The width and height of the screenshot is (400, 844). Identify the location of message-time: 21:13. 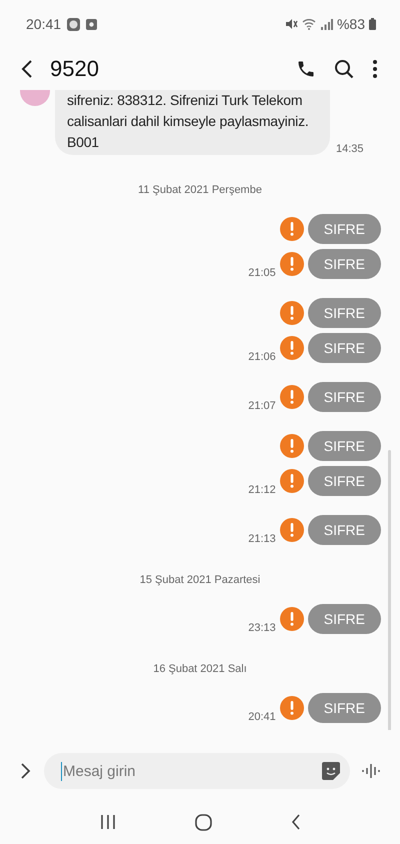
(262, 539).